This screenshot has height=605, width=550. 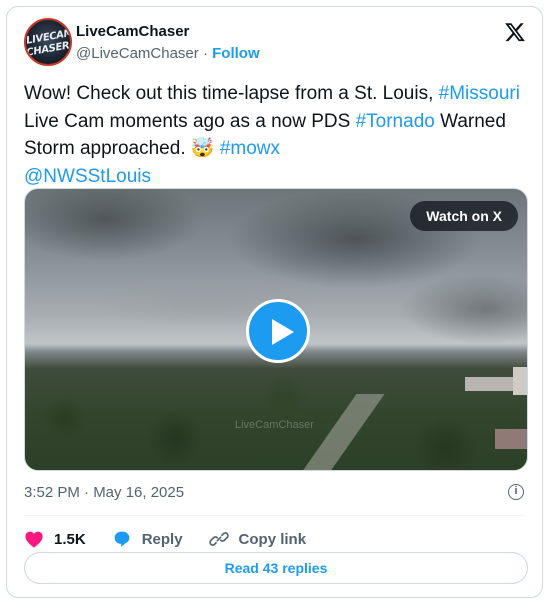 What do you see at coordinates (274, 425) in the screenshot?
I see `video-watermark: LiveCamChaser` at bounding box center [274, 425].